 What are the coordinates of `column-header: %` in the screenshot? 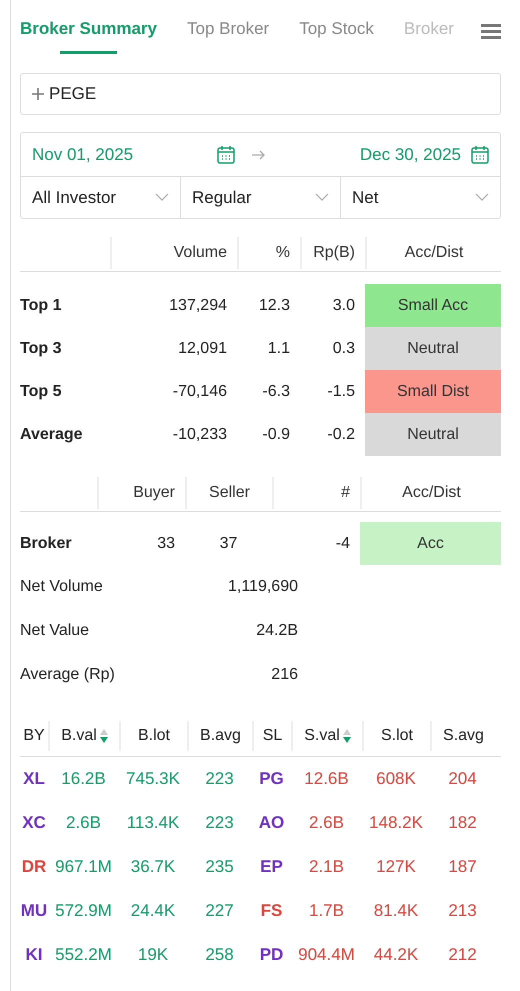 It's located at (268, 252).